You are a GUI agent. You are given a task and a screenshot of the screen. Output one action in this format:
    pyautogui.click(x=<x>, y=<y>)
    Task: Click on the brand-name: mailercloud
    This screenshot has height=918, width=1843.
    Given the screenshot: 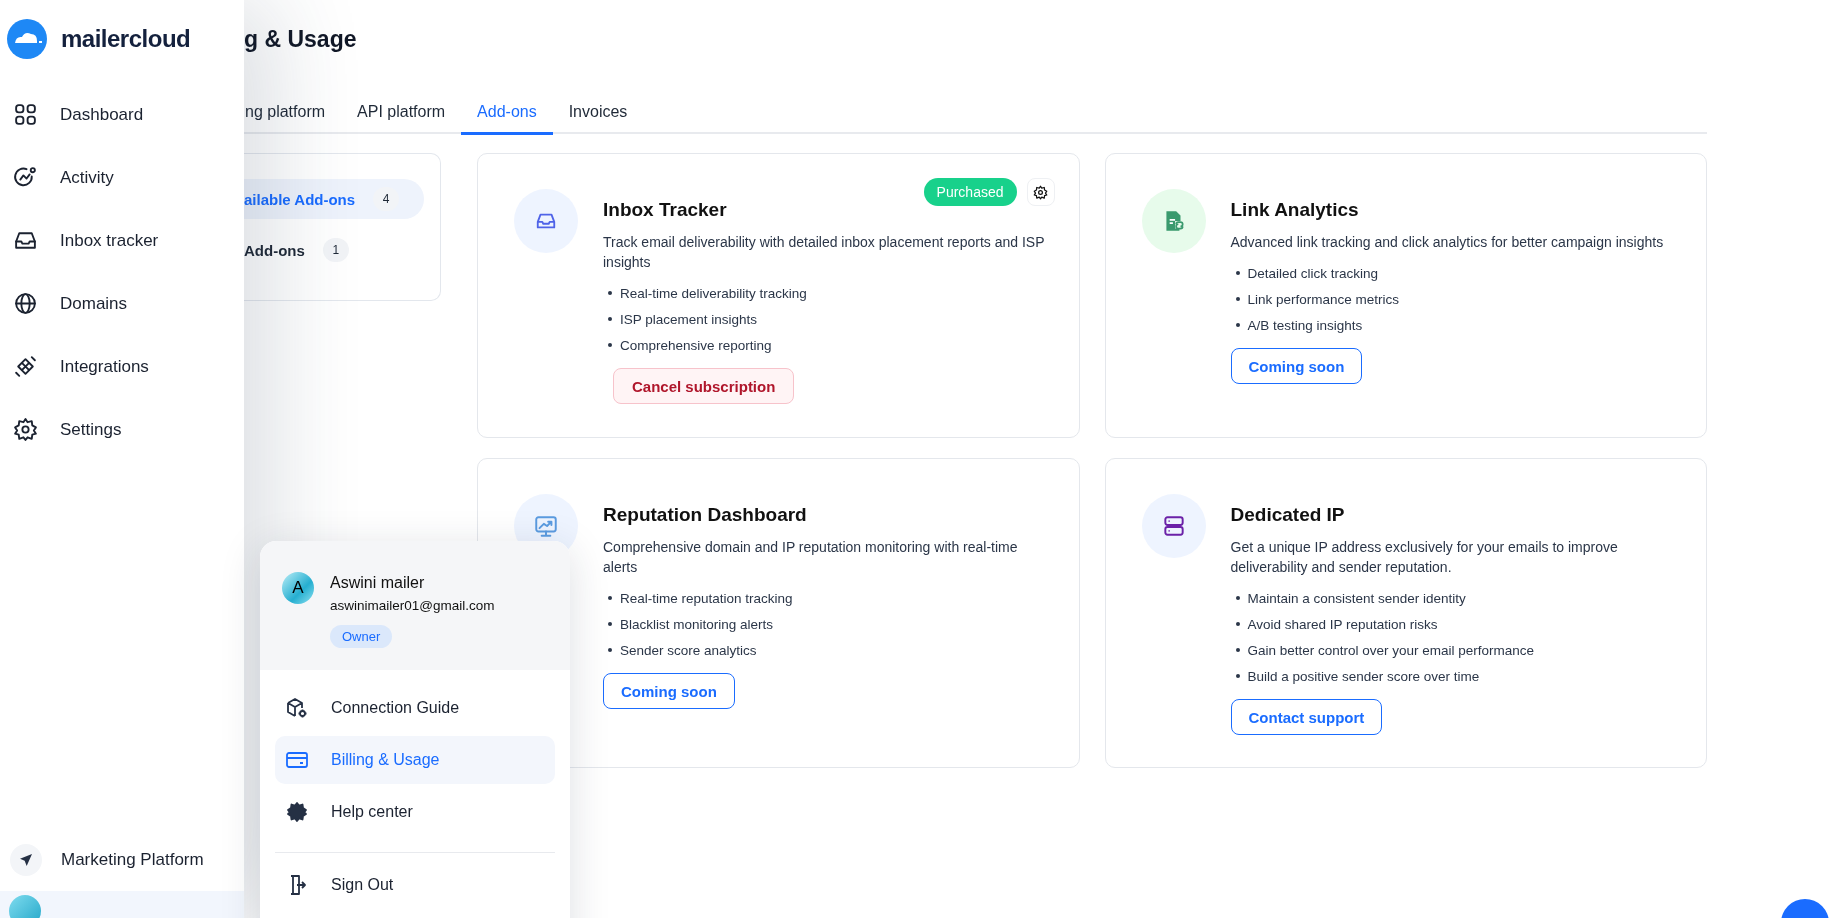 What is the action you would take?
    pyautogui.click(x=126, y=39)
    